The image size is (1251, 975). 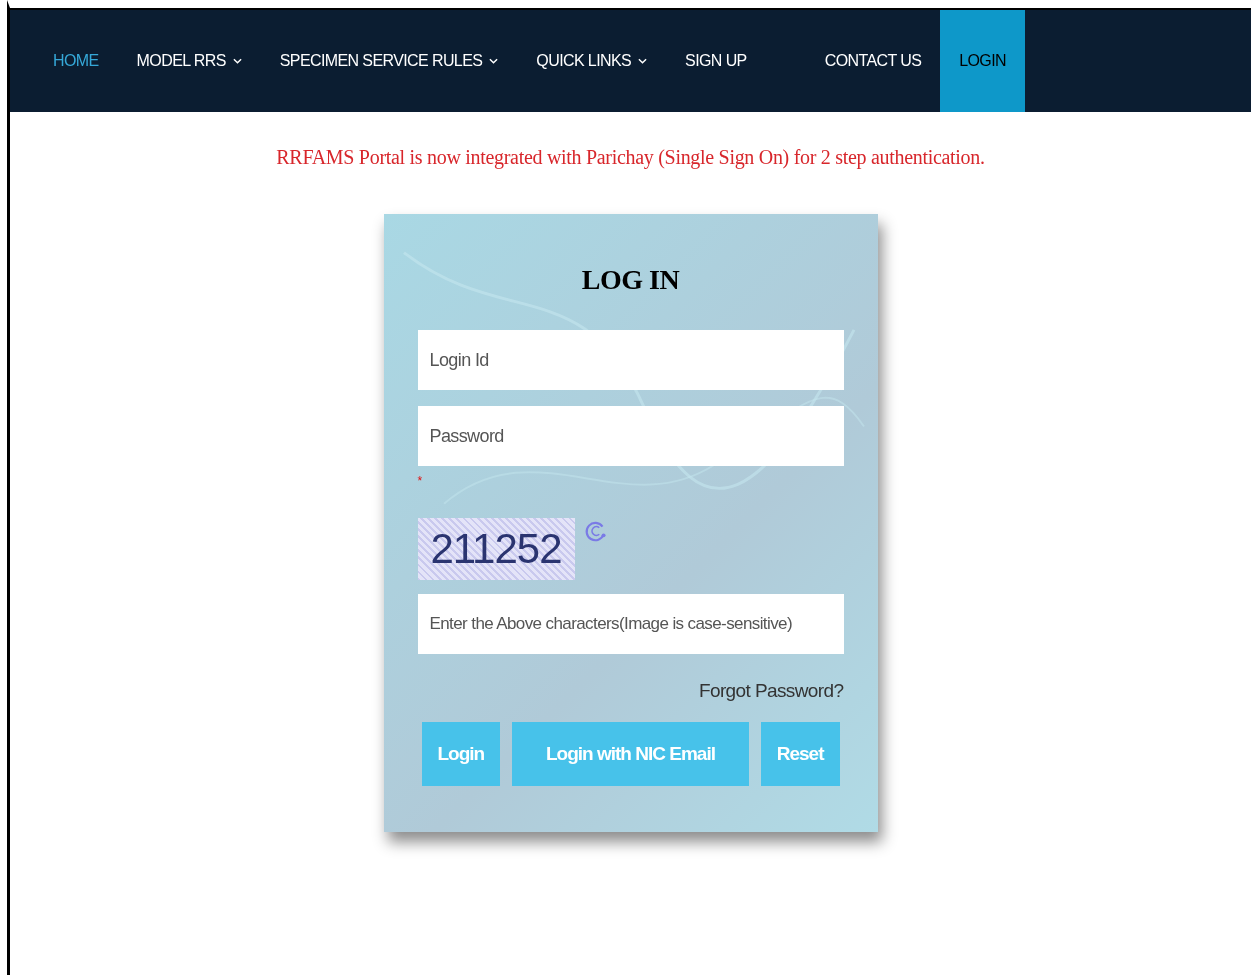 I want to click on nav-link: SIGN UP, so click(x=716, y=61).